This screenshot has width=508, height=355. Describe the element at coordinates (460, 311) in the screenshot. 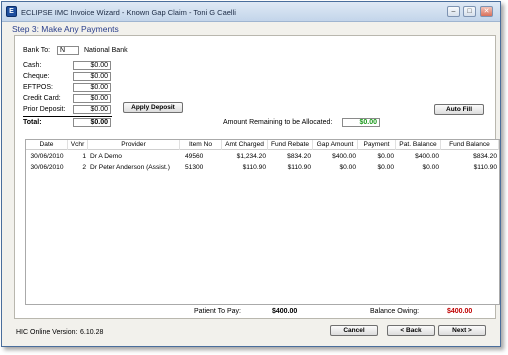

I see `balance-owing-value: $400.00` at that location.